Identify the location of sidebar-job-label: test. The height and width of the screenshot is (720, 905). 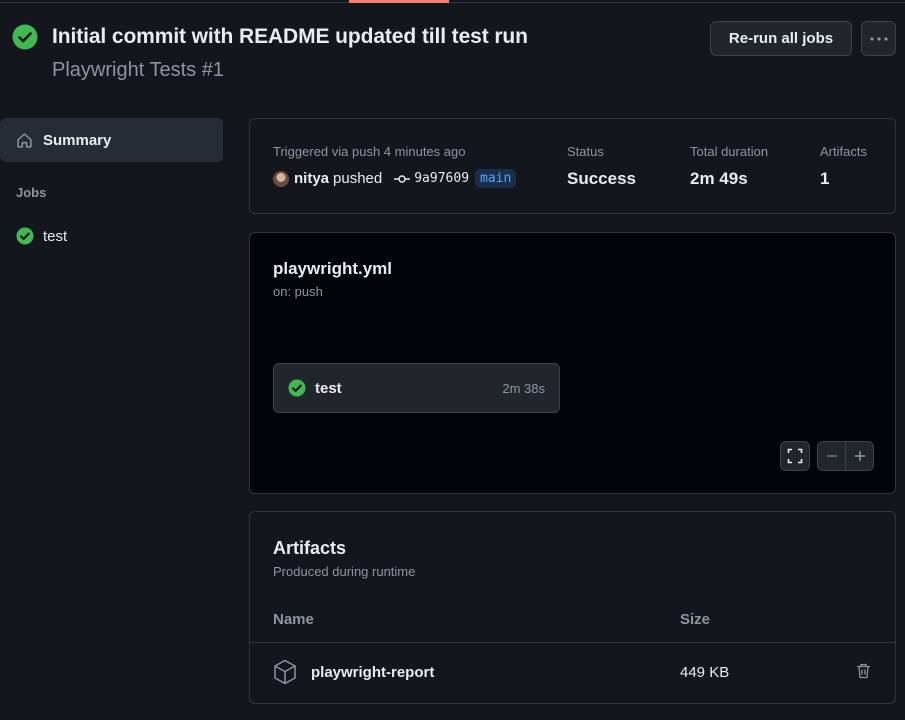
(55, 236).